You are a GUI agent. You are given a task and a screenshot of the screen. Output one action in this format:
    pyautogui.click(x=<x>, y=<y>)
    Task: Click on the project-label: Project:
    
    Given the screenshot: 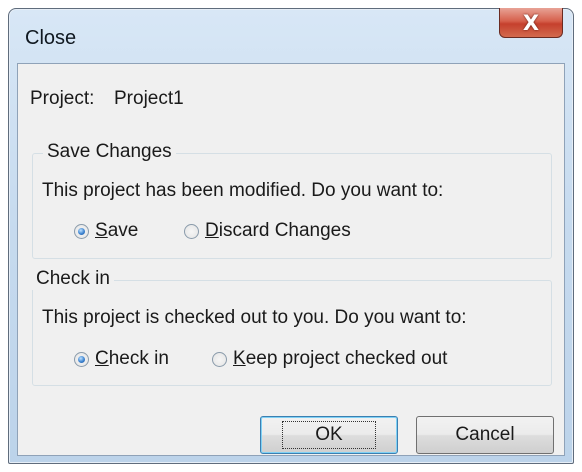 What is the action you would take?
    pyautogui.click(x=62, y=98)
    